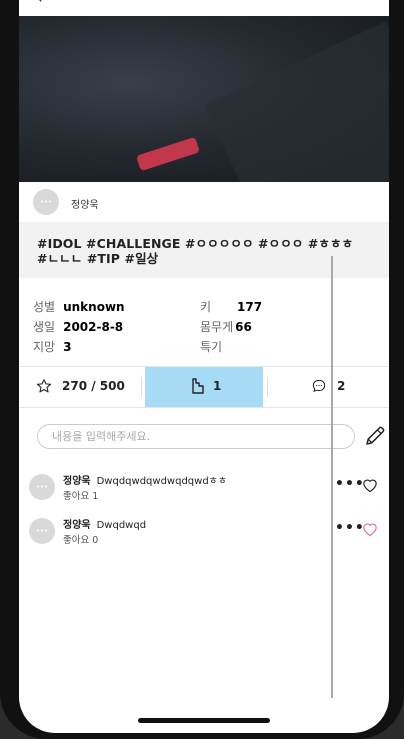 The image size is (404, 739). I want to click on weight-value: 66, so click(243, 327).